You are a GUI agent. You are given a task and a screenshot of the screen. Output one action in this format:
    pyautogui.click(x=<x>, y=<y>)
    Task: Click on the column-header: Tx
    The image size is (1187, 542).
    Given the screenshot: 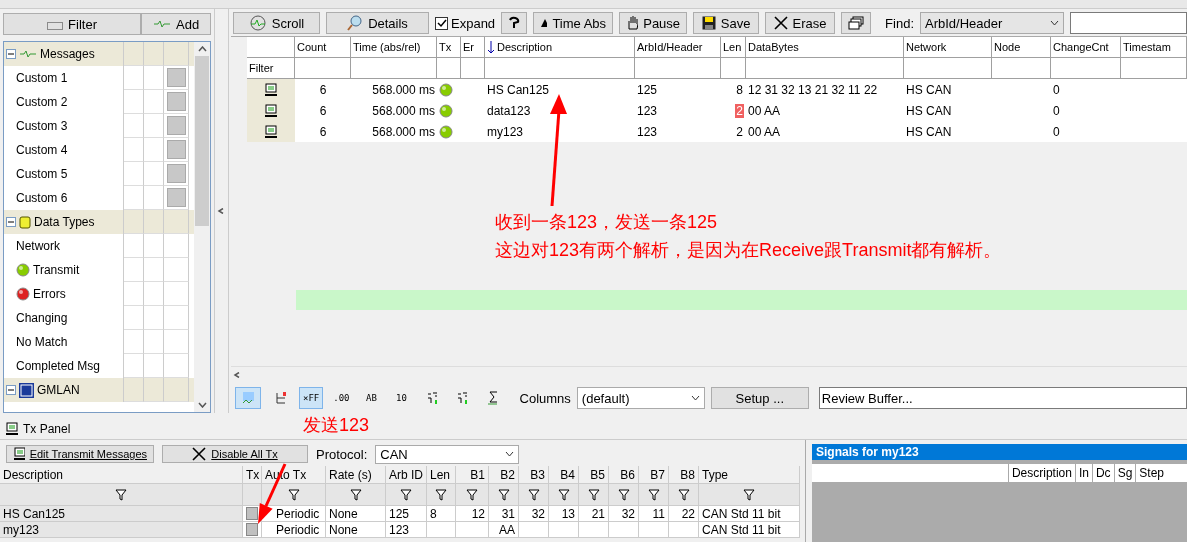 What is the action you would take?
    pyautogui.click(x=449, y=47)
    